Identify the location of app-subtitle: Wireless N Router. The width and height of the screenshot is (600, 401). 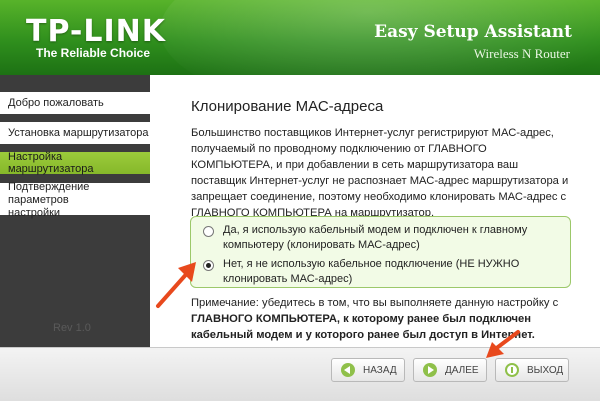
(521, 53).